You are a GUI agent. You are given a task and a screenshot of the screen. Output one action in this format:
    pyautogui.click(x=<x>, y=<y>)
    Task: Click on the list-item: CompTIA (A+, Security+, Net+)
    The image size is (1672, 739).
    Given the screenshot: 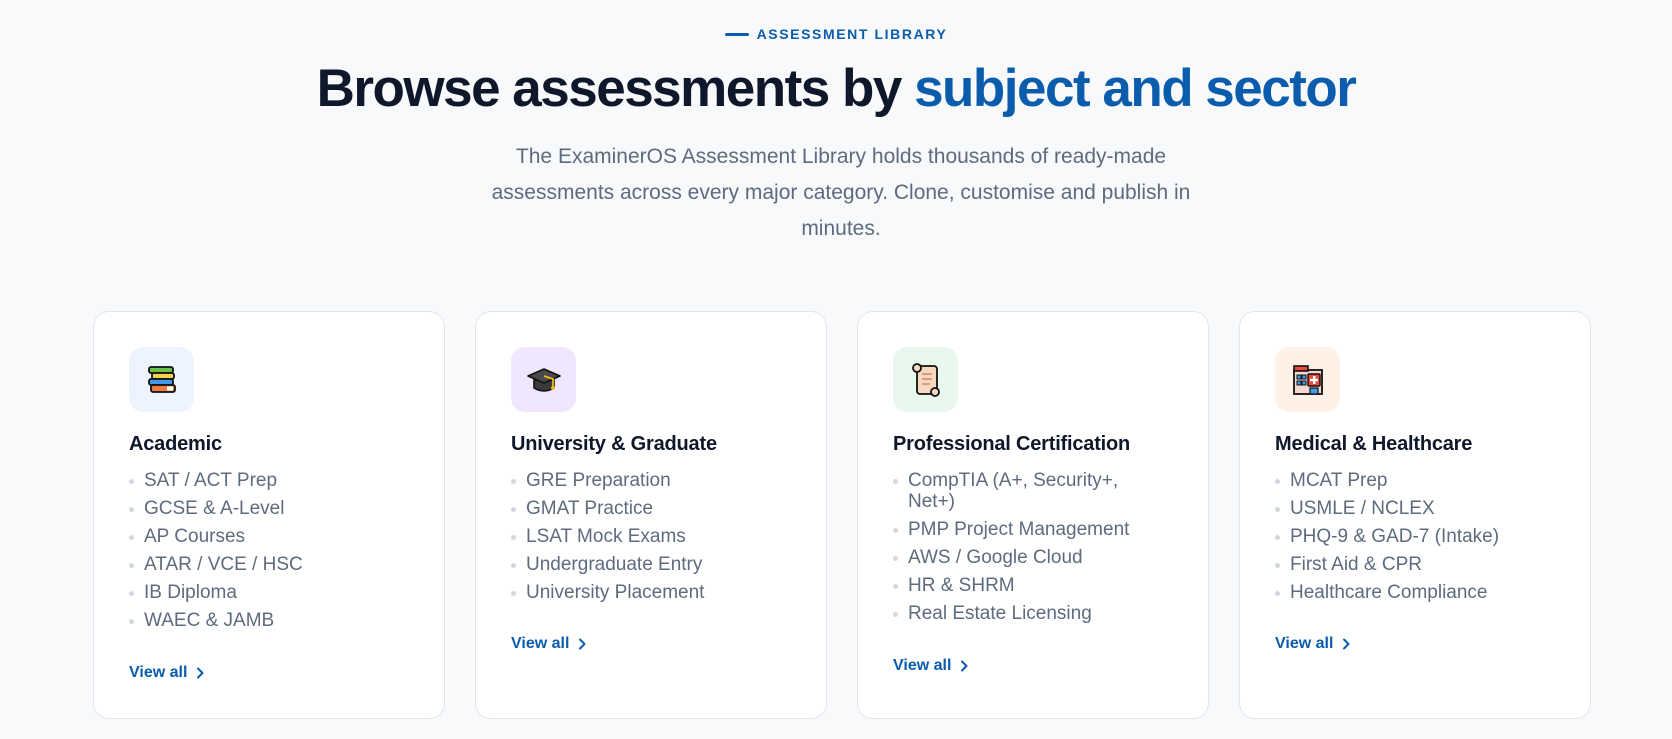 What is the action you would take?
    pyautogui.click(x=1020, y=491)
    